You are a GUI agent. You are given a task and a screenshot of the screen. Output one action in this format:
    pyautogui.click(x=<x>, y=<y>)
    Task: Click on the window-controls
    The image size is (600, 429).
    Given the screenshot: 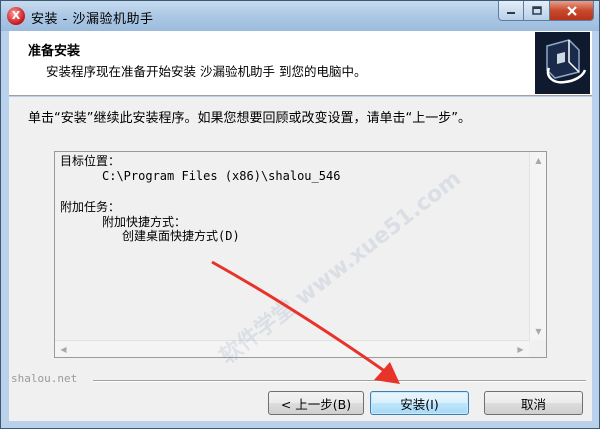 What is the action you would take?
    pyautogui.click(x=546, y=11)
    